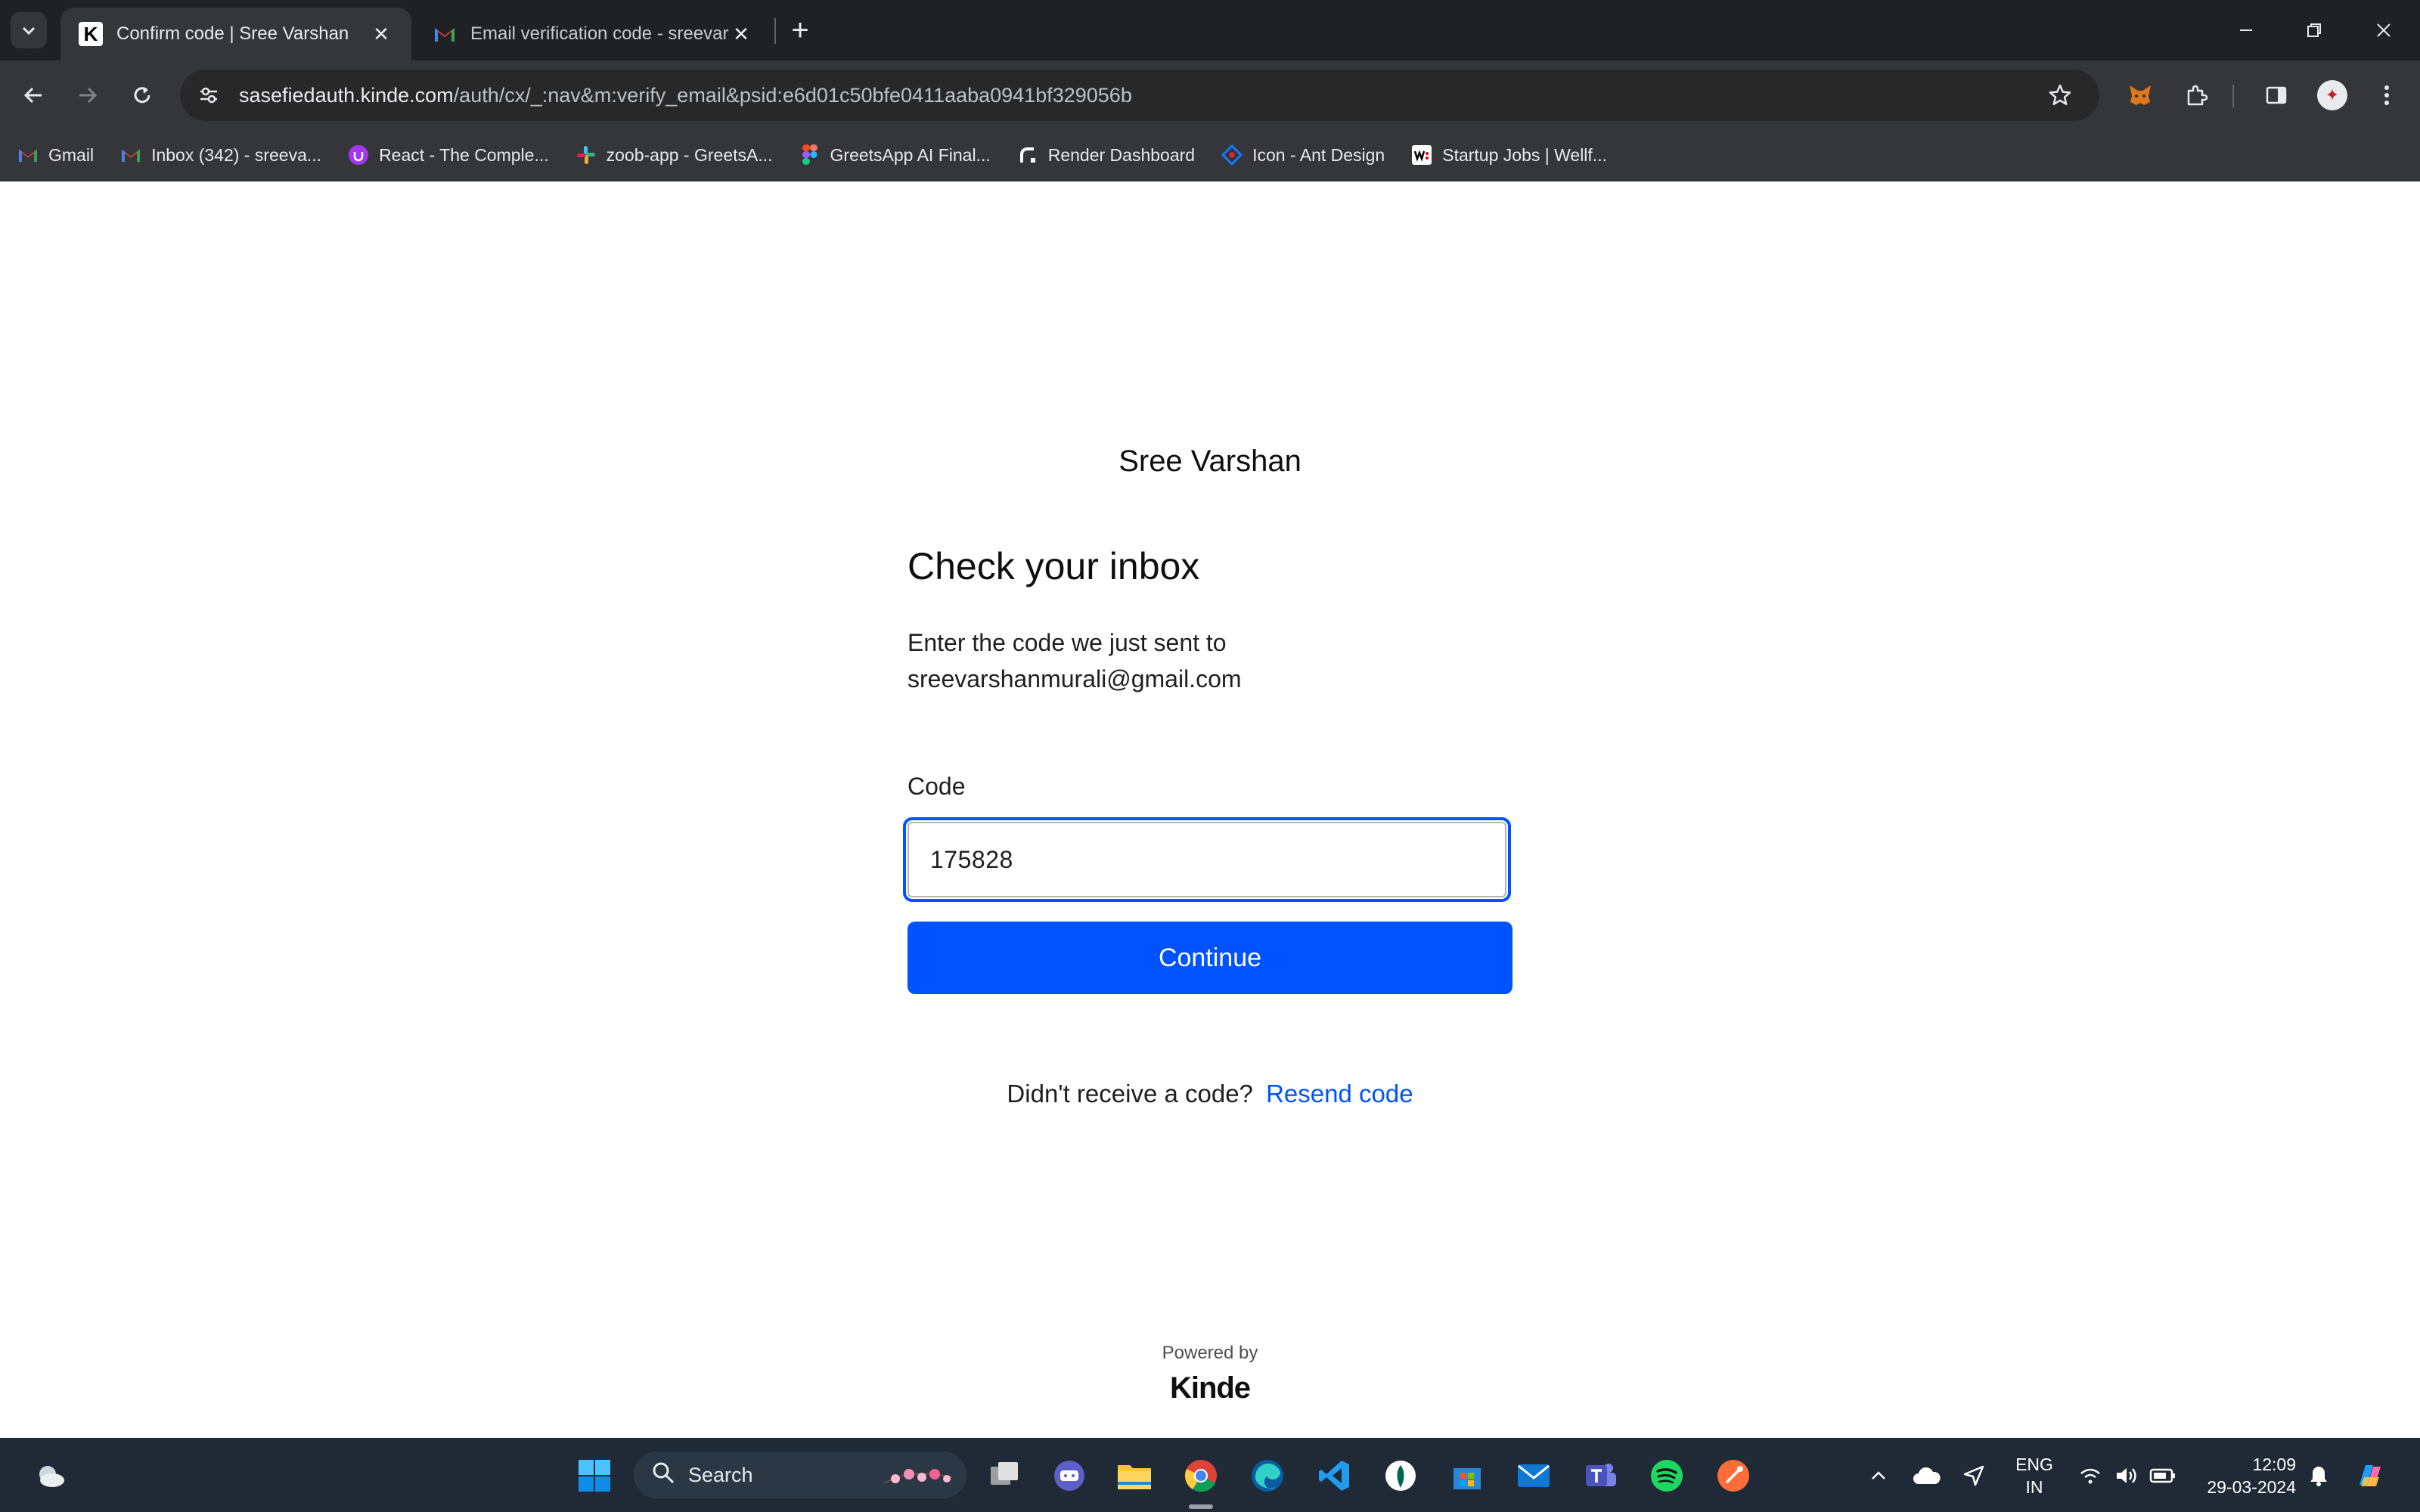 The image size is (2420, 1512). I want to click on reload-icon, so click(142, 95).